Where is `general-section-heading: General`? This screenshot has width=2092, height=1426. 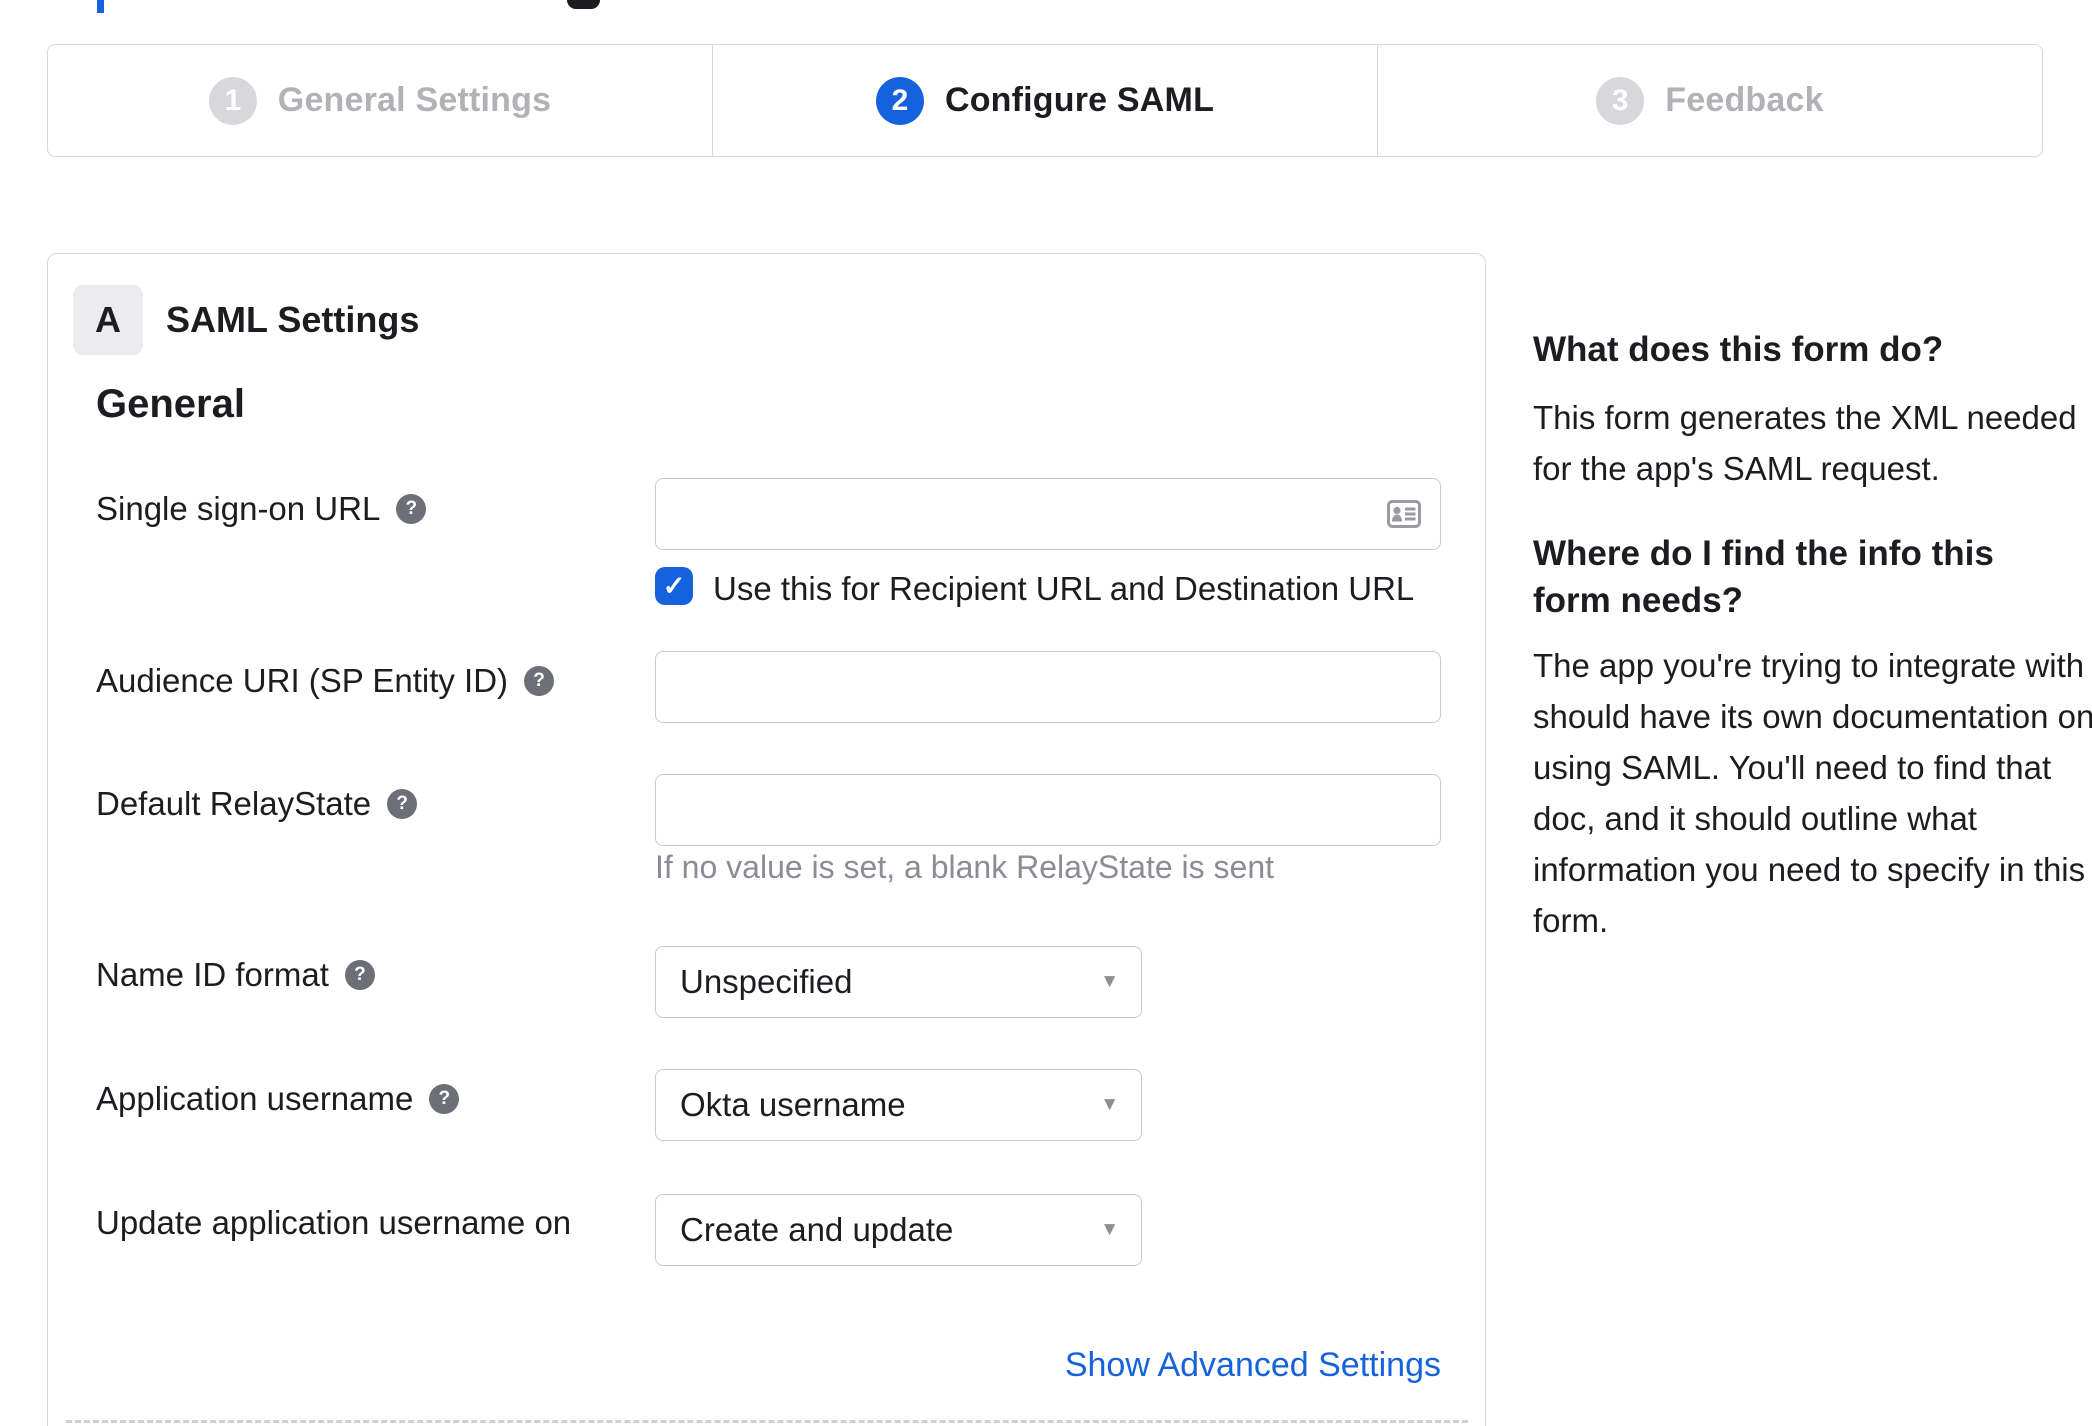
general-section-heading: General is located at coordinates (170, 404).